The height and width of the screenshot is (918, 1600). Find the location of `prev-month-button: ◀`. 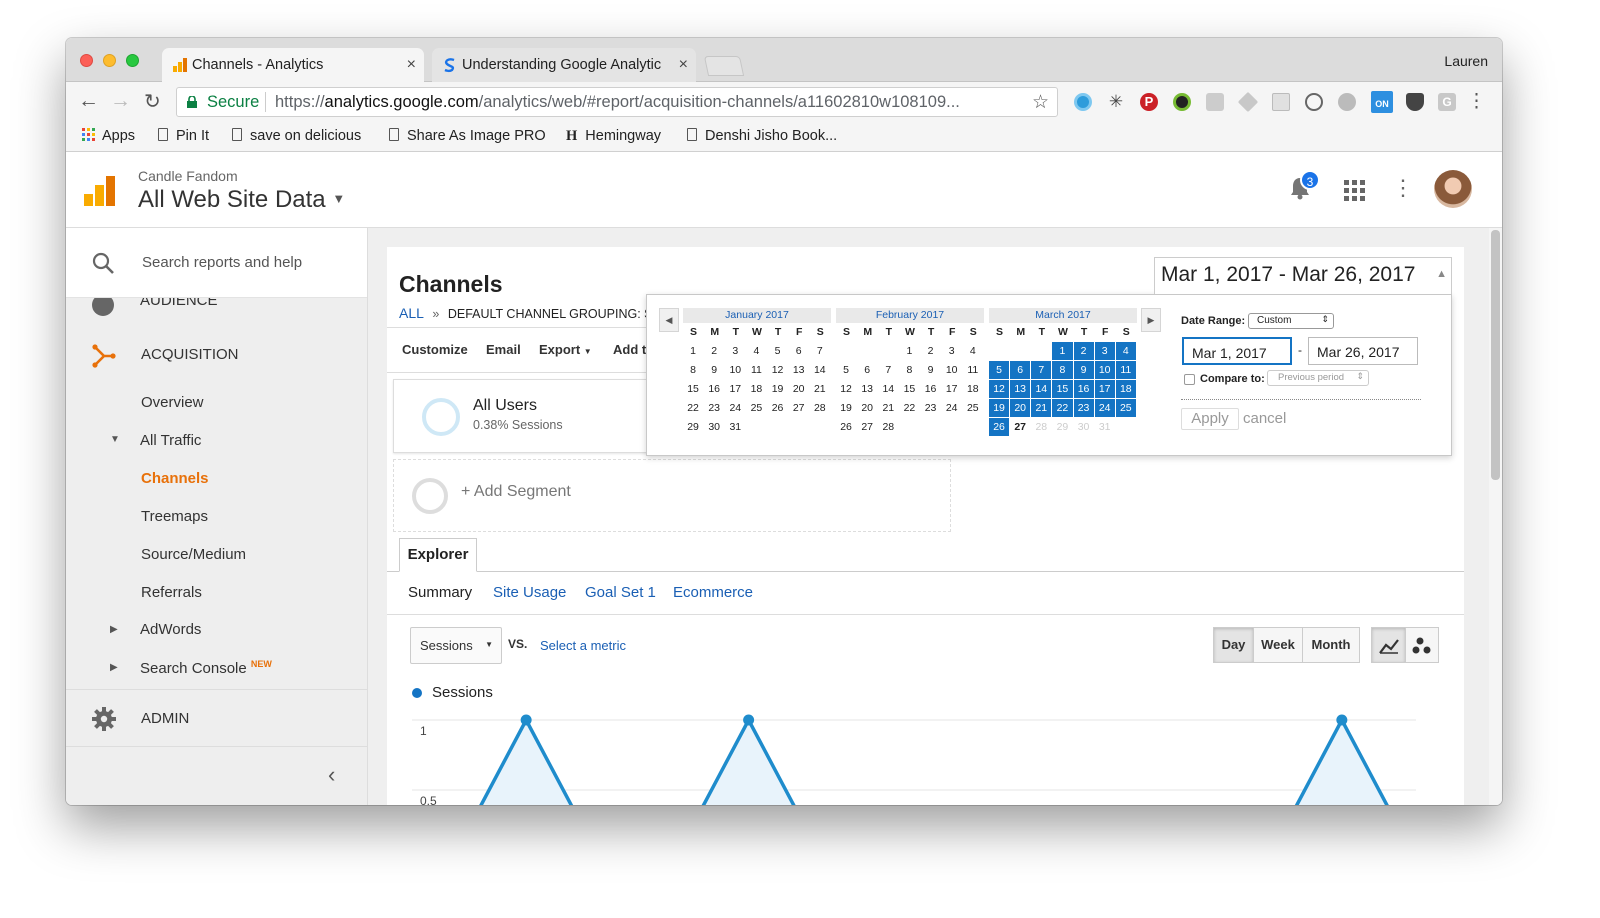

prev-month-button: ◀ is located at coordinates (669, 320).